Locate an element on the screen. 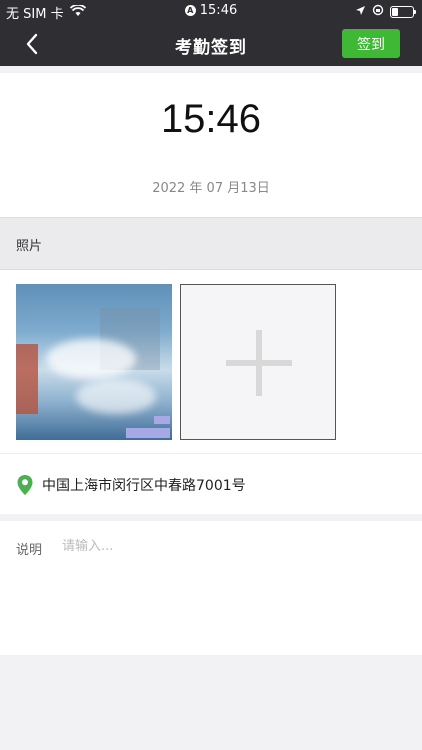 This screenshot has height=750, width=422. location-address: 中国上海市闵行区中春路7001号 is located at coordinates (144, 486).